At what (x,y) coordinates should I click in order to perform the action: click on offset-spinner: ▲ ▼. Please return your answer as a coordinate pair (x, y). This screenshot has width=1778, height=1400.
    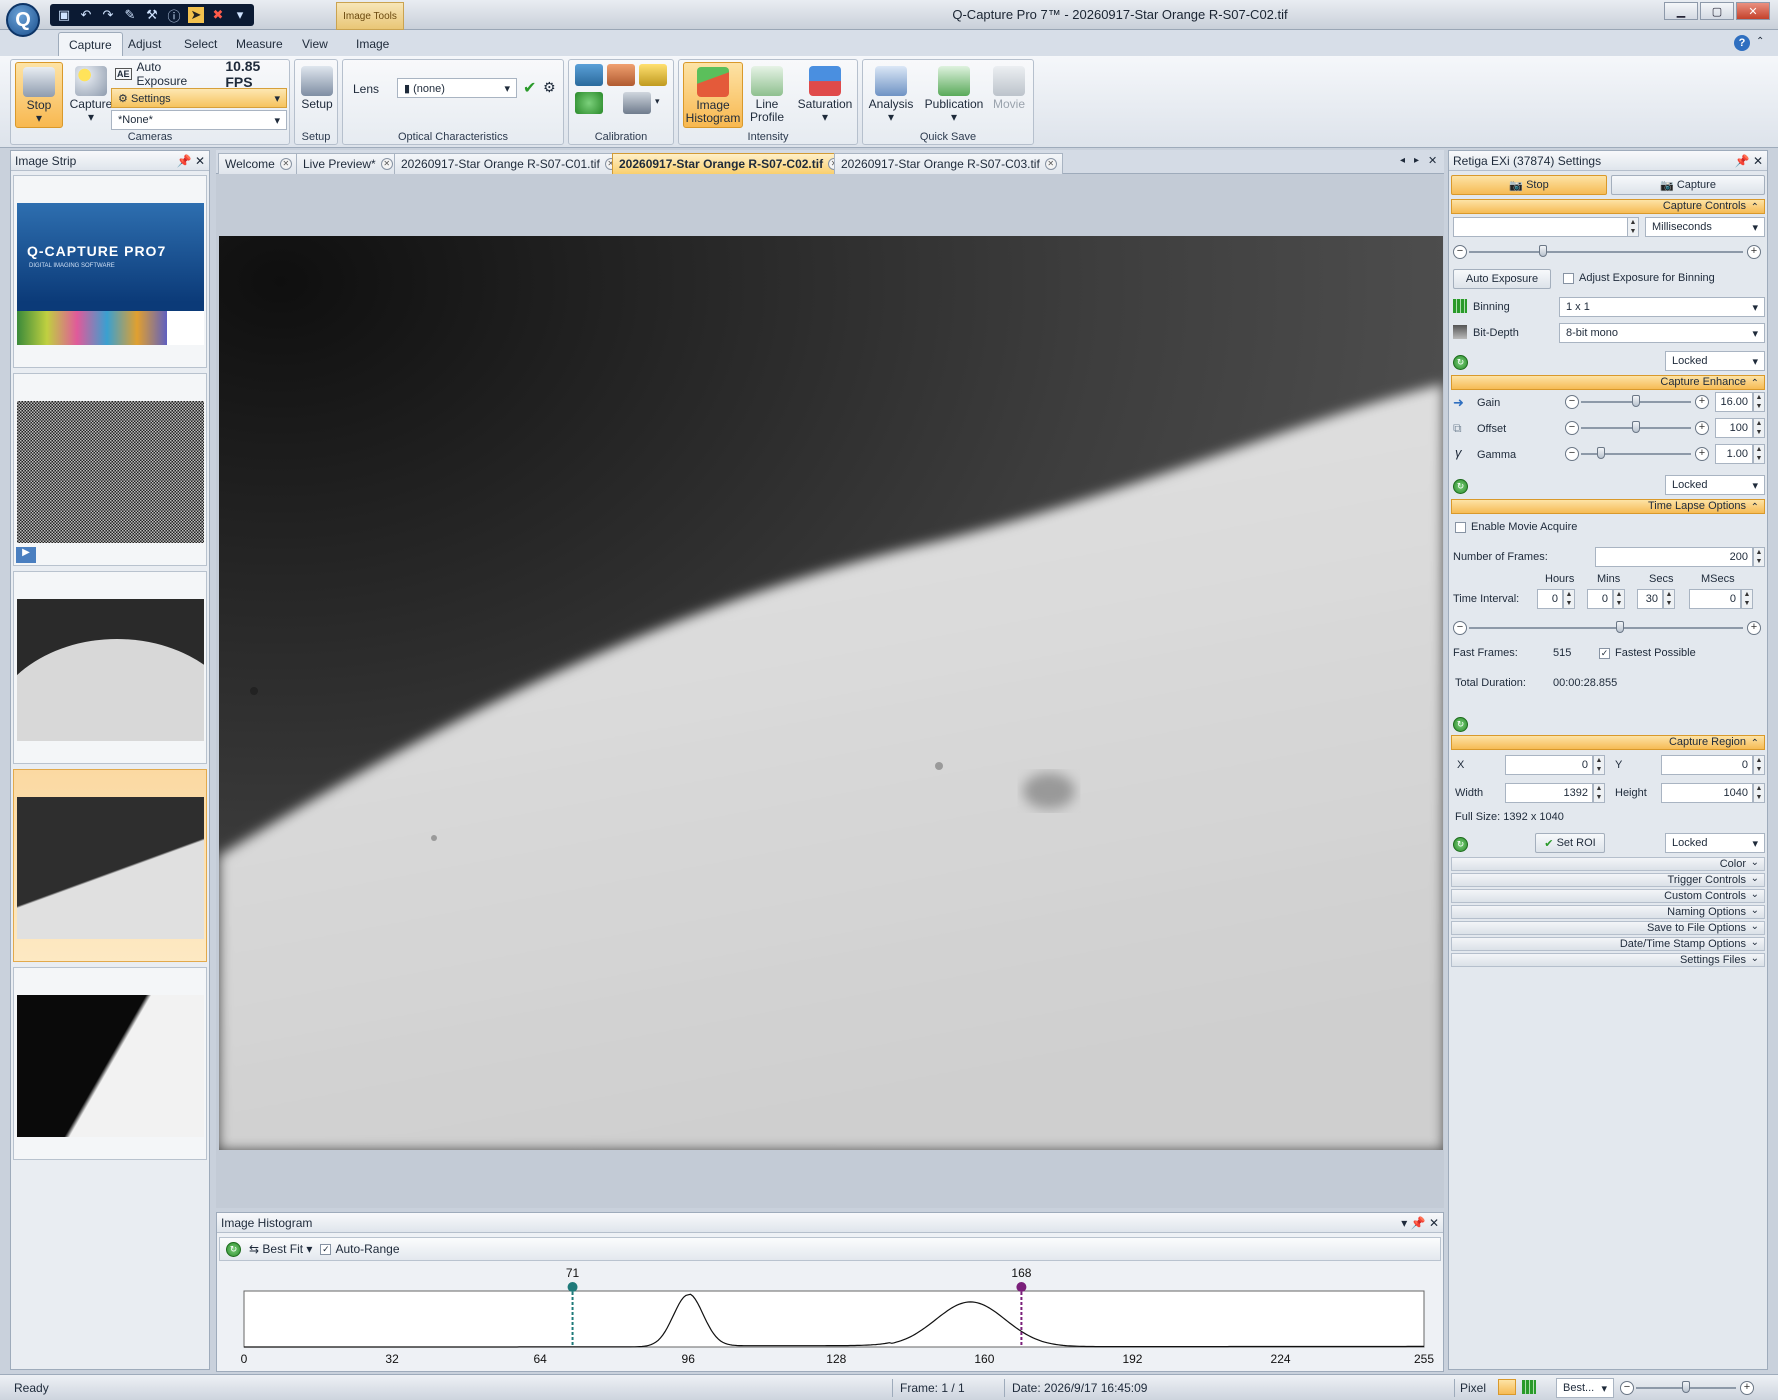
    Looking at the image, I should click on (1759, 428).